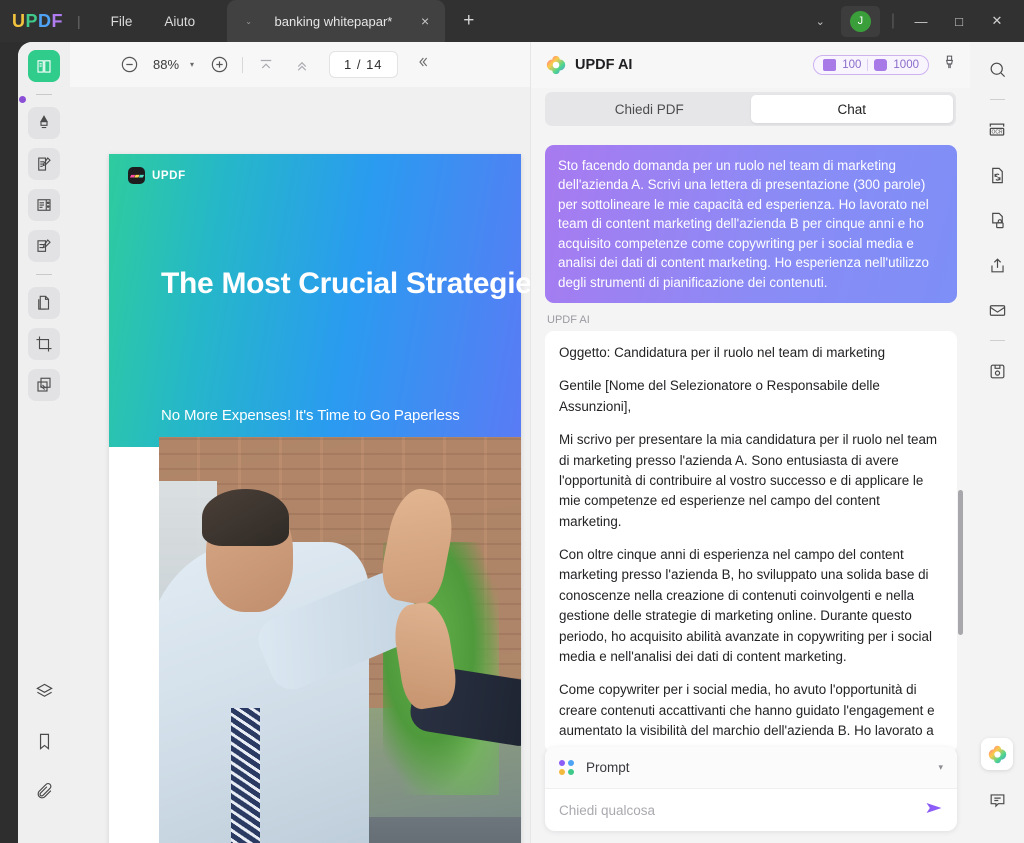 The width and height of the screenshot is (1024, 843). I want to click on updf-ai-button, so click(997, 754).